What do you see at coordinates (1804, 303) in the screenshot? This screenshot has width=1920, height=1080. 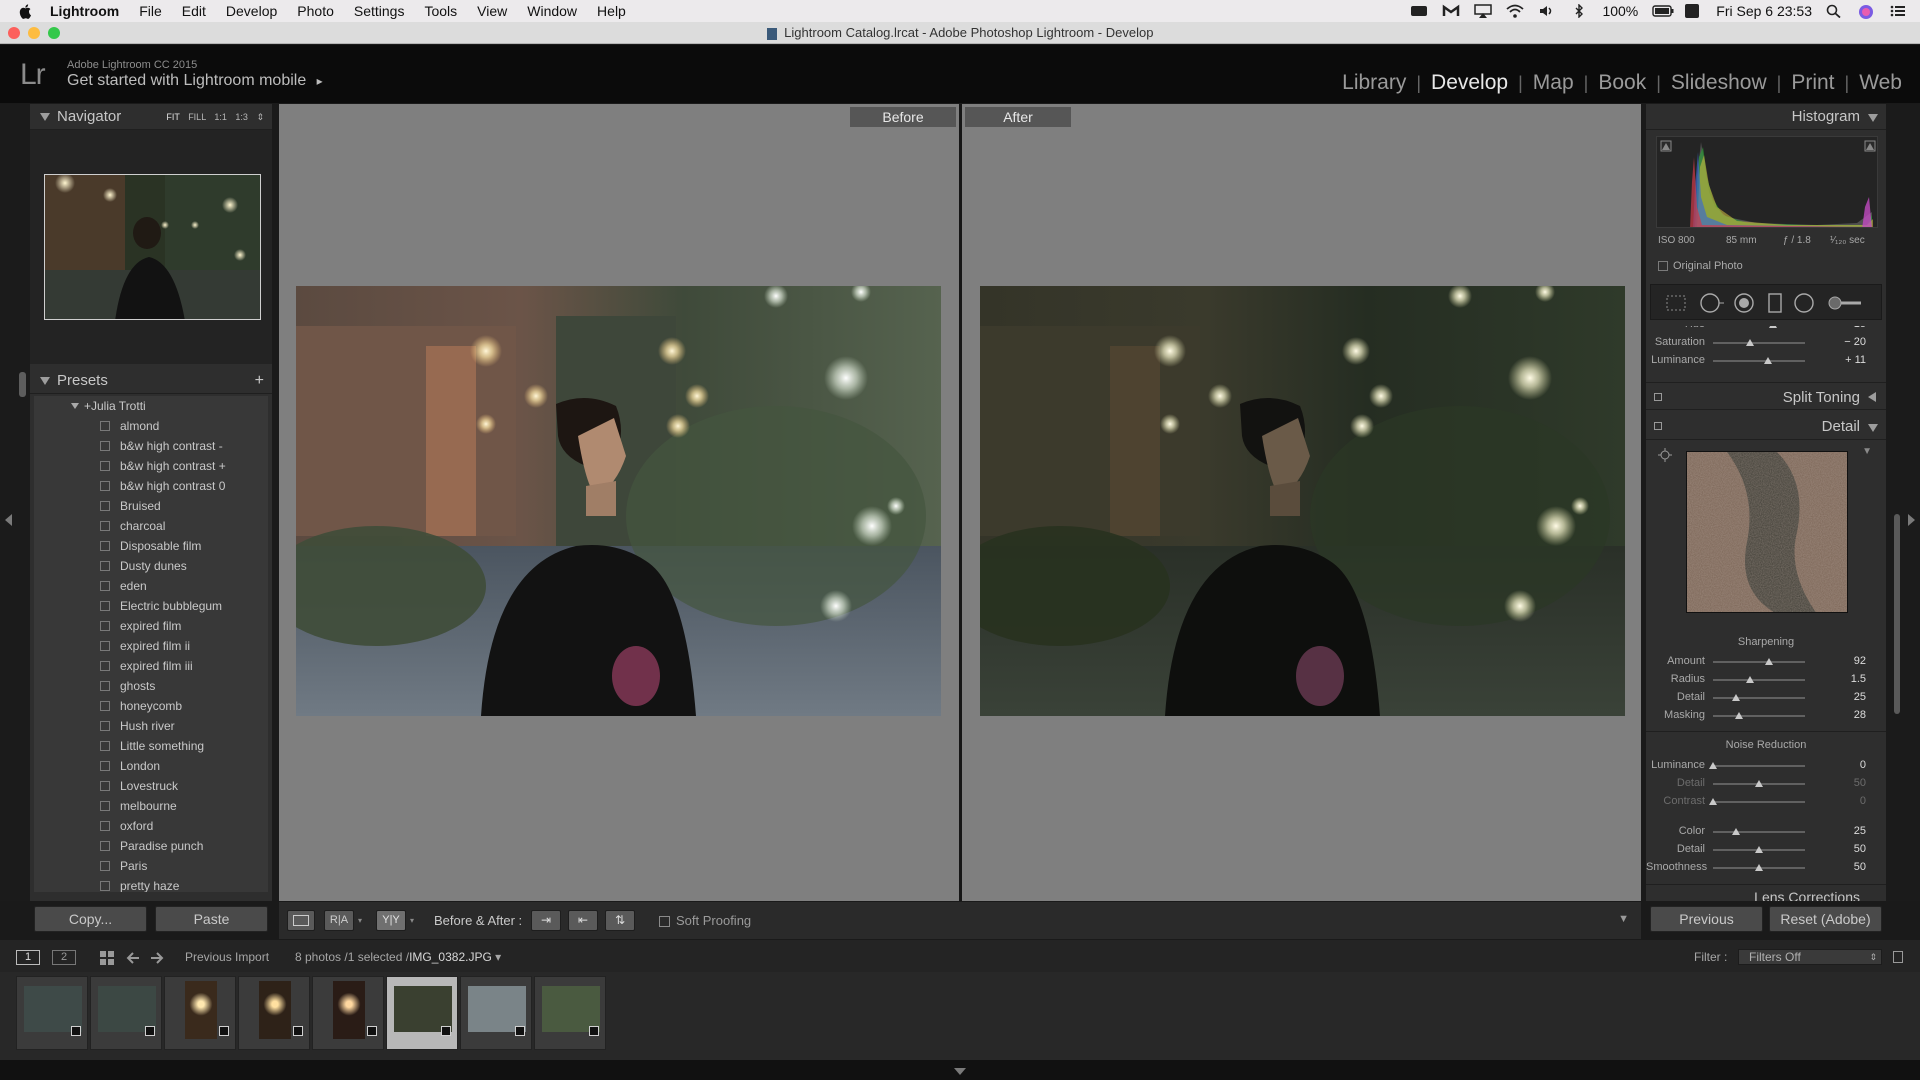 I see `radial-filter-icon` at bounding box center [1804, 303].